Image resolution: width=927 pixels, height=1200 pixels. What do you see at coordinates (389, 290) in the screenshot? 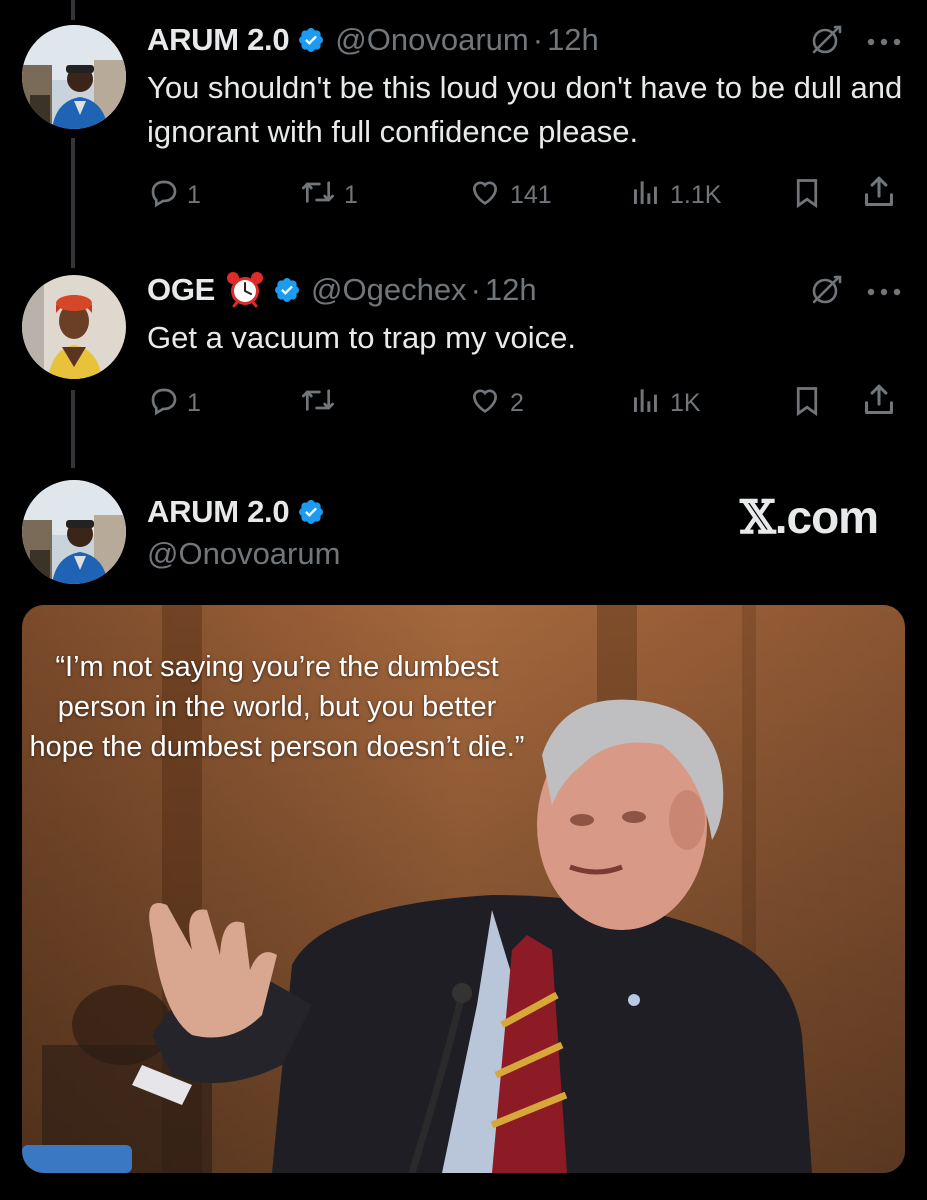
I see `username: @Ogechex` at bounding box center [389, 290].